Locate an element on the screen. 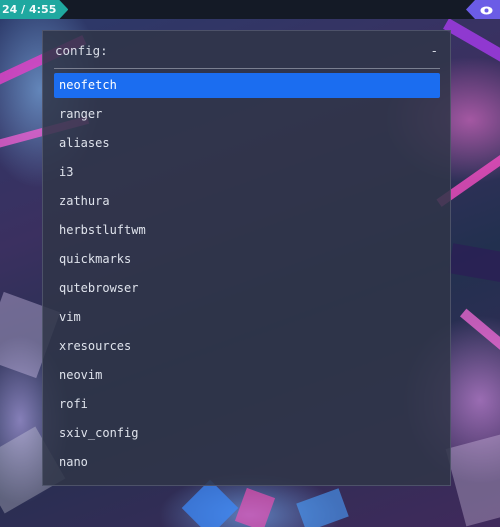  visibility-toggle is located at coordinates (483, 9).